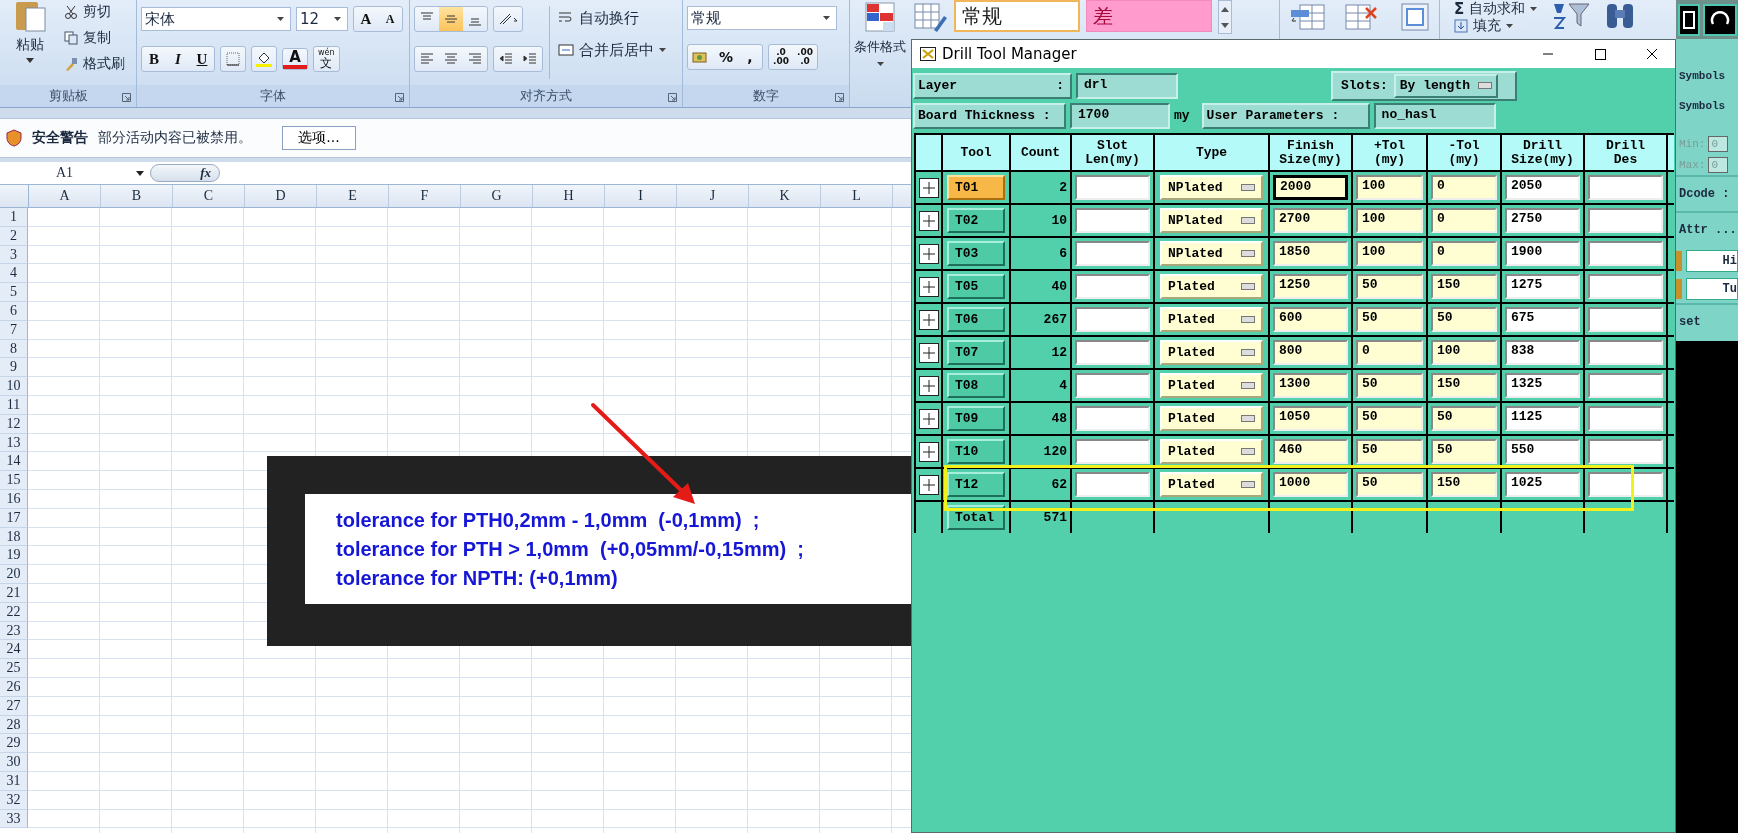 The image size is (1738, 833). I want to click on fill-button: 填充, so click(1496, 25).